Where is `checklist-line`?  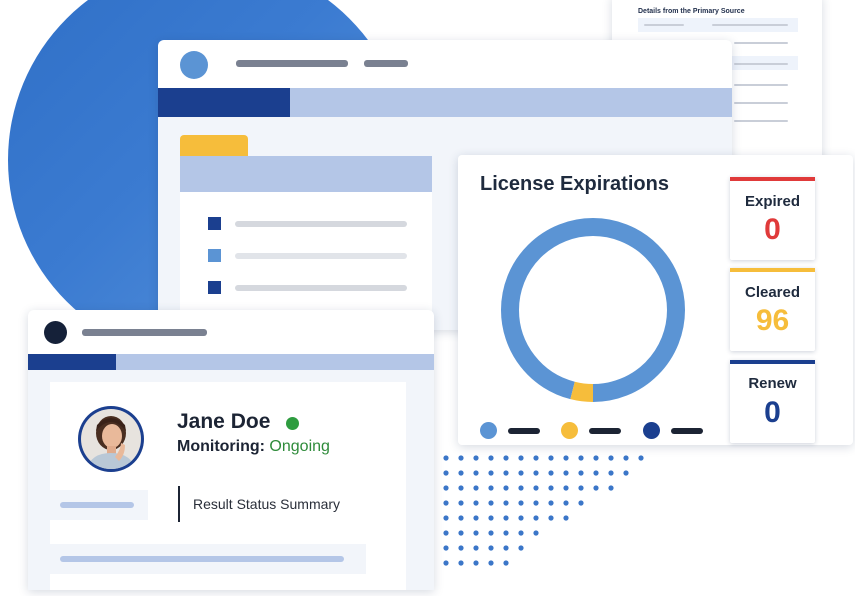 checklist-line is located at coordinates (321, 256).